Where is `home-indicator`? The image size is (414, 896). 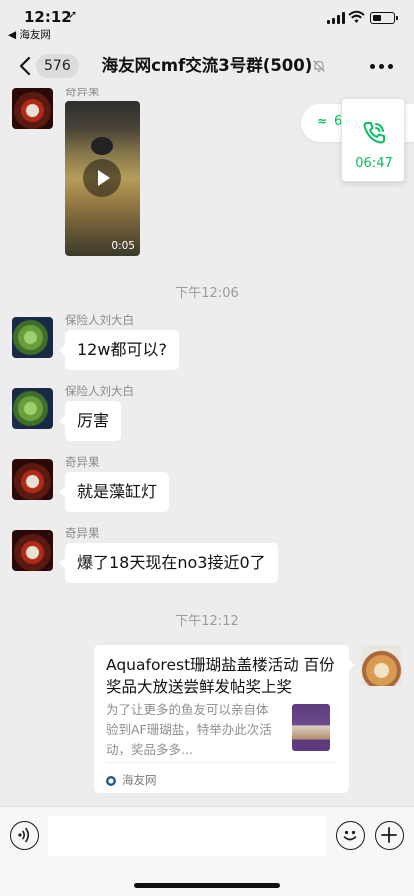
home-indicator is located at coordinates (207, 885).